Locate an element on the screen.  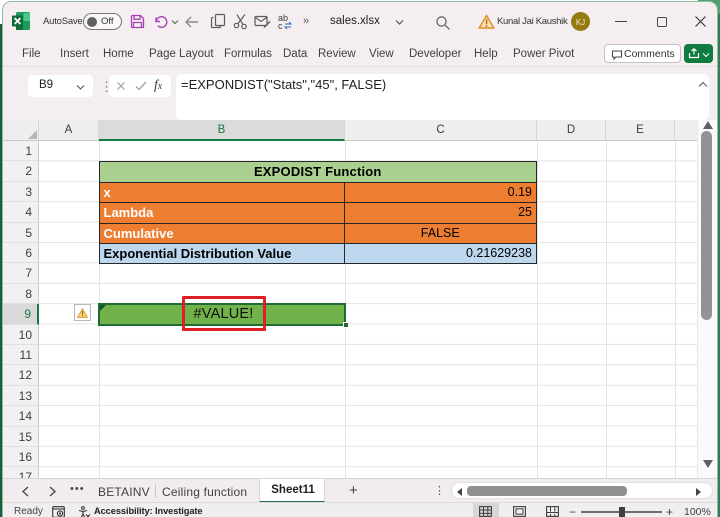
svg-text: c is located at coordinates (280, 25).